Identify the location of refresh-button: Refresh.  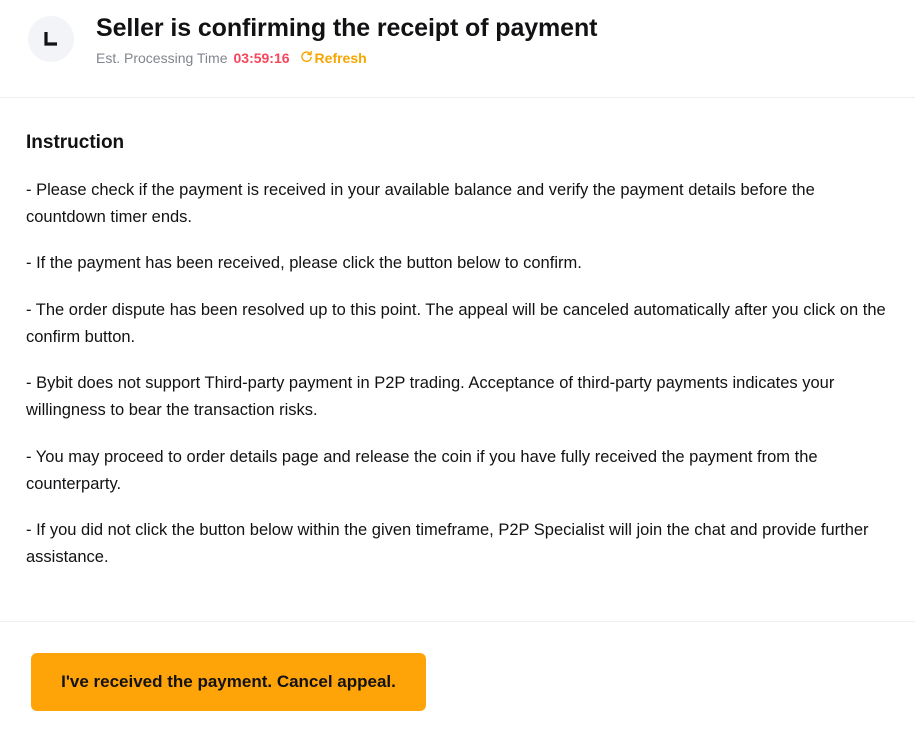
(333, 58).